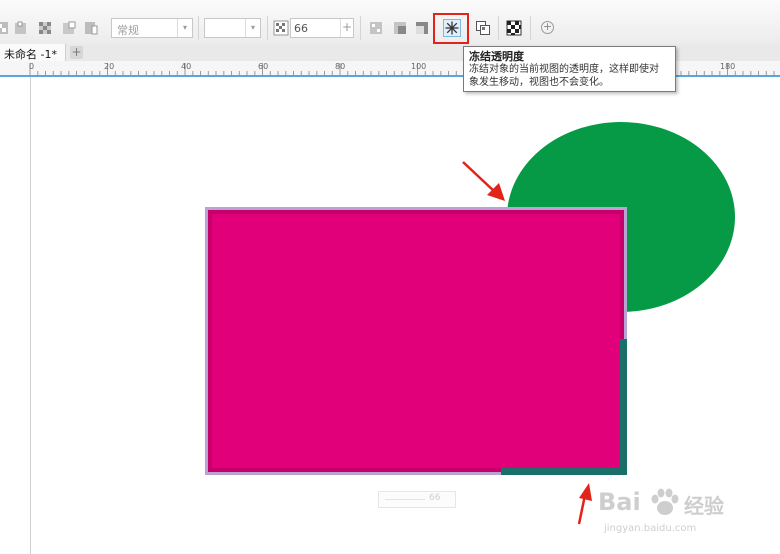  What do you see at coordinates (109, 66) in the screenshot?
I see `ruler-label: 20` at bounding box center [109, 66].